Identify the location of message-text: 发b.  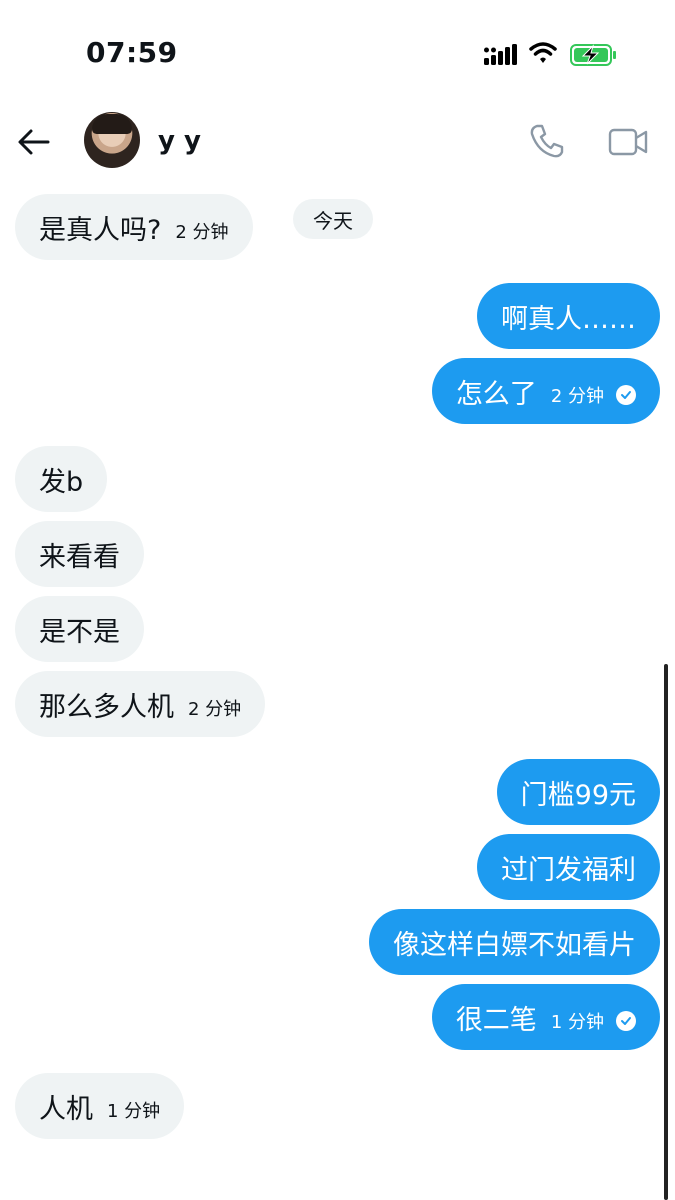
(61, 482).